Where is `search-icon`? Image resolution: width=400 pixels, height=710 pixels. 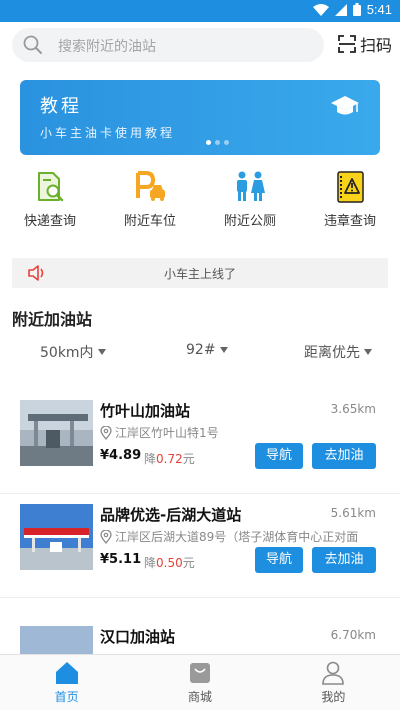
search-icon is located at coordinates (32, 44).